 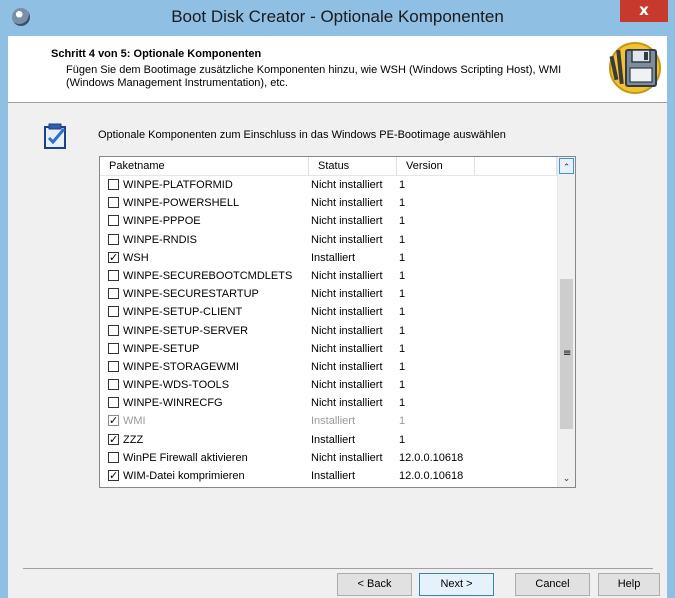 What do you see at coordinates (162, 221) in the screenshot?
I see `package-name: WINPE-PPPOE` at bounding box center [162, 221].